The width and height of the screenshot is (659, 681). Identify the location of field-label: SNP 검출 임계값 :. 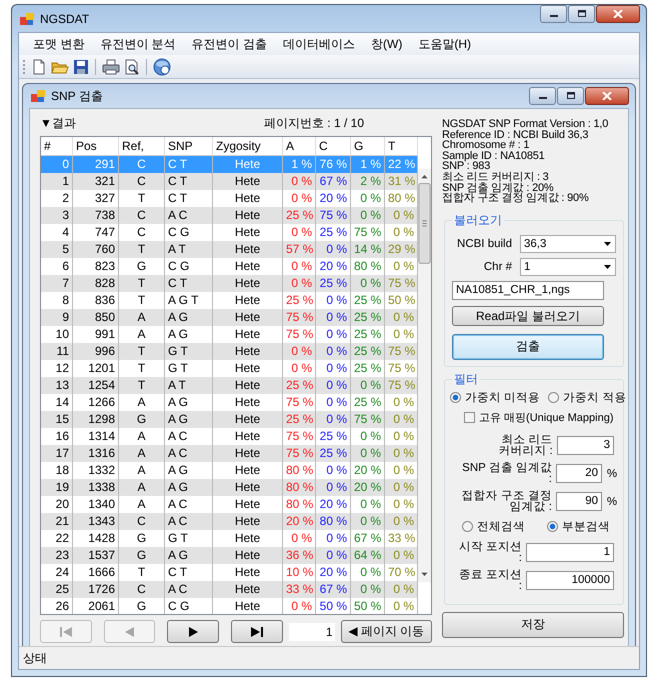
(506, 473).